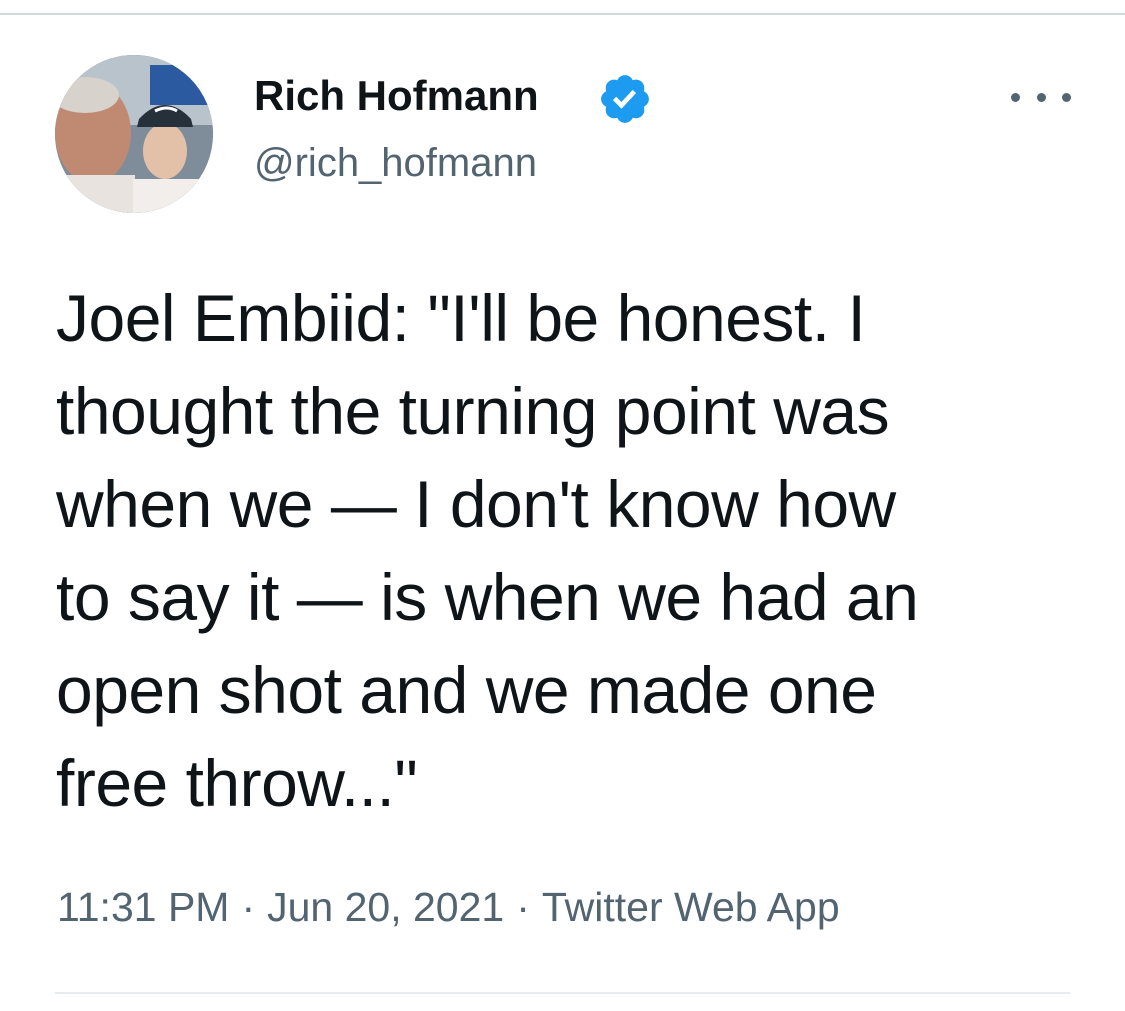 The height and width of the screenshot is (1011, 1125). I want to click on top-divider, so click(562, 14).